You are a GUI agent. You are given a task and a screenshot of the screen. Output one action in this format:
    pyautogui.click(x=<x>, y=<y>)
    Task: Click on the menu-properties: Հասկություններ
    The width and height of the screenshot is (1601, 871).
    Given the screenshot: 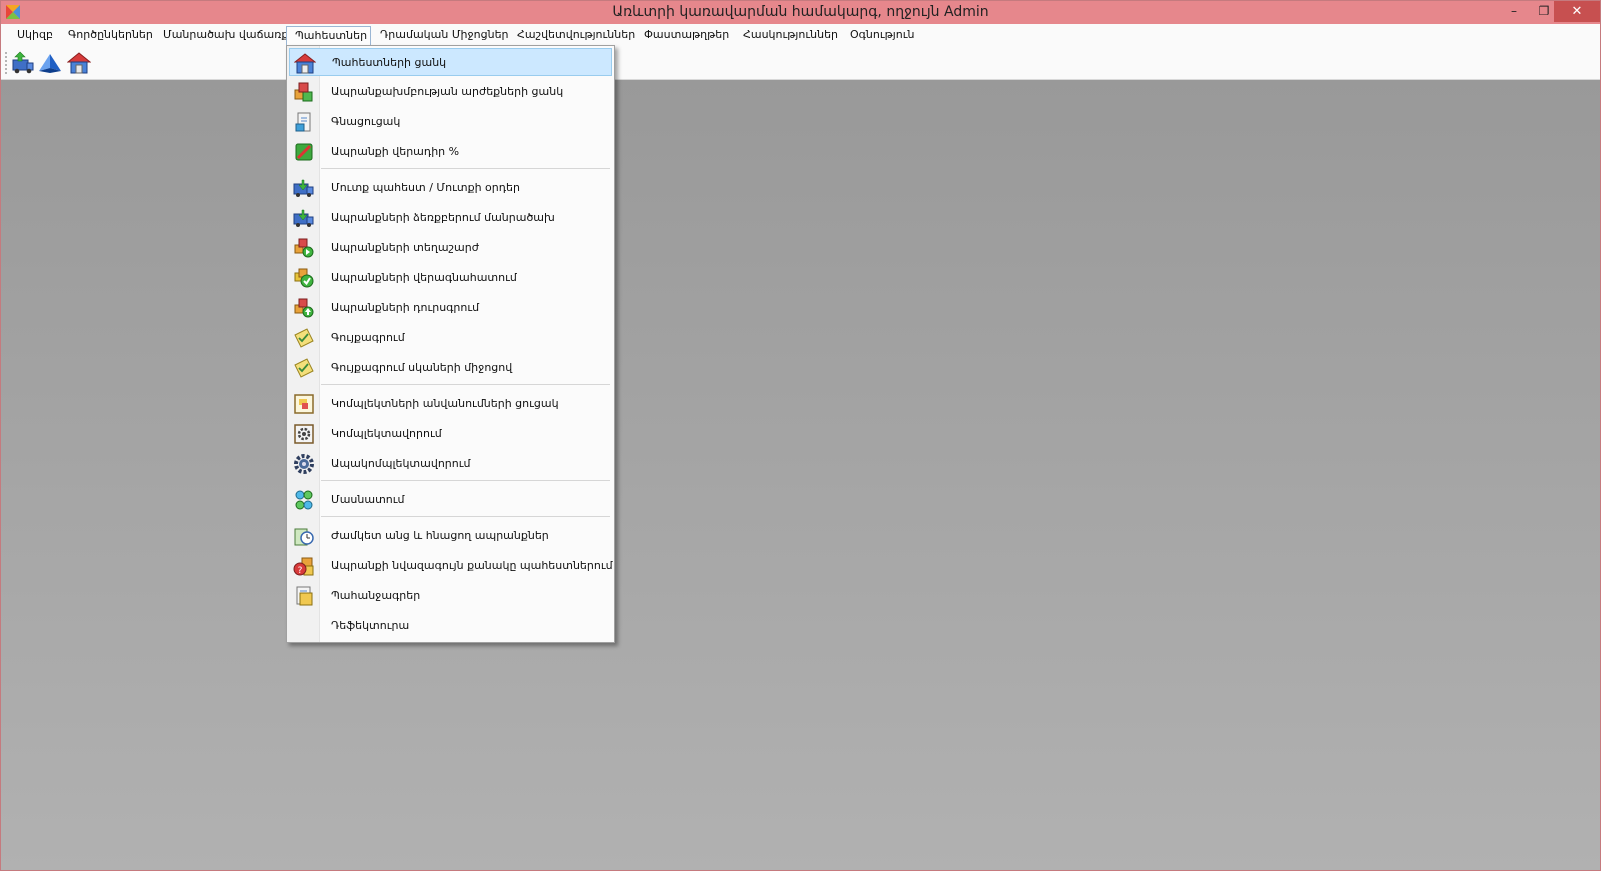 What is the action you would take?
    pyautogui.click(x=790, y=35)
    